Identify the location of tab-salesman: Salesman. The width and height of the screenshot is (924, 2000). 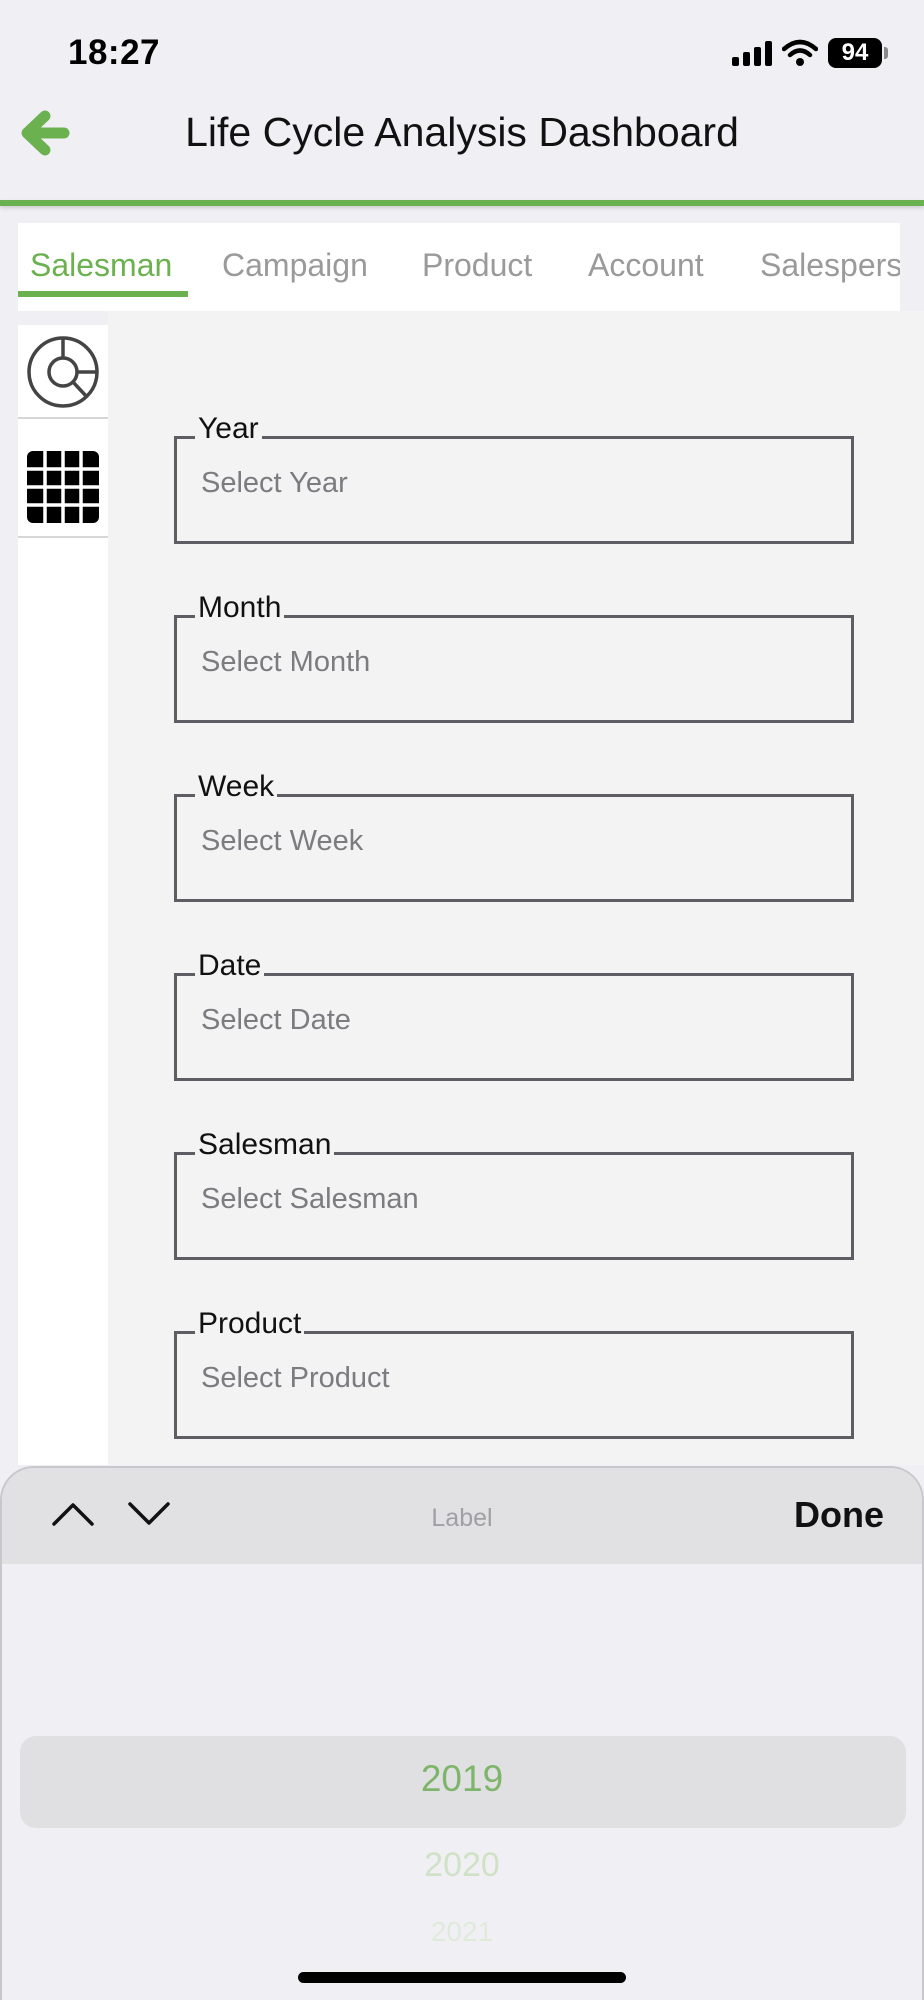
(101, 265).